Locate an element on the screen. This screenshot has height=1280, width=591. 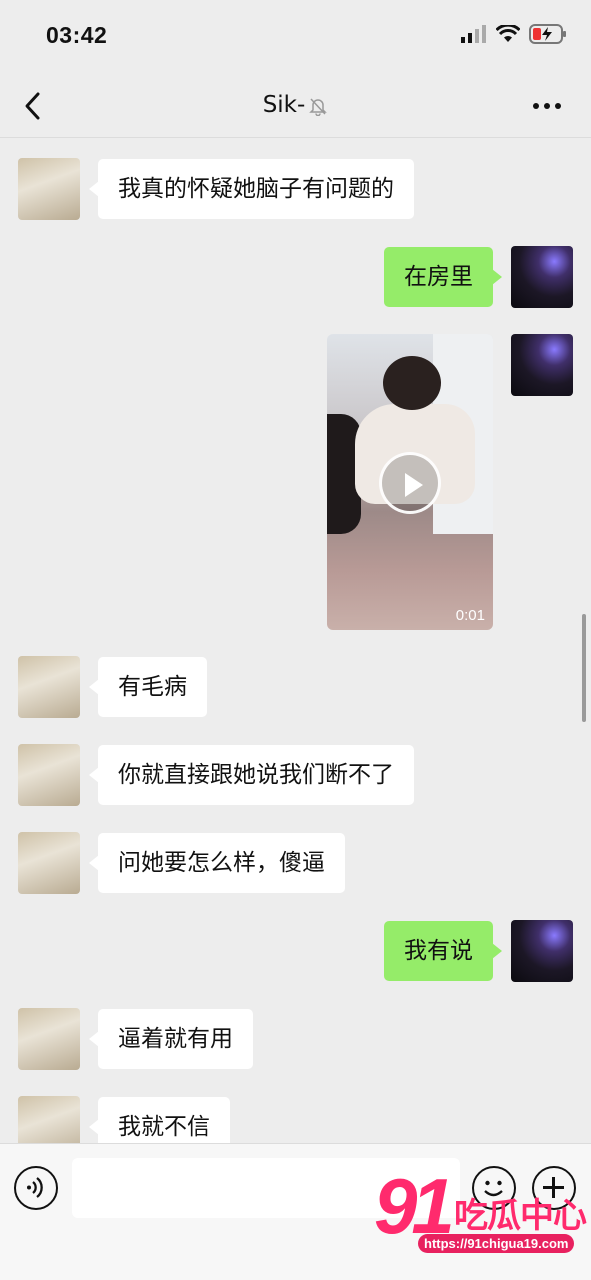
voice-input-button is located at coordinates (36, 1188).